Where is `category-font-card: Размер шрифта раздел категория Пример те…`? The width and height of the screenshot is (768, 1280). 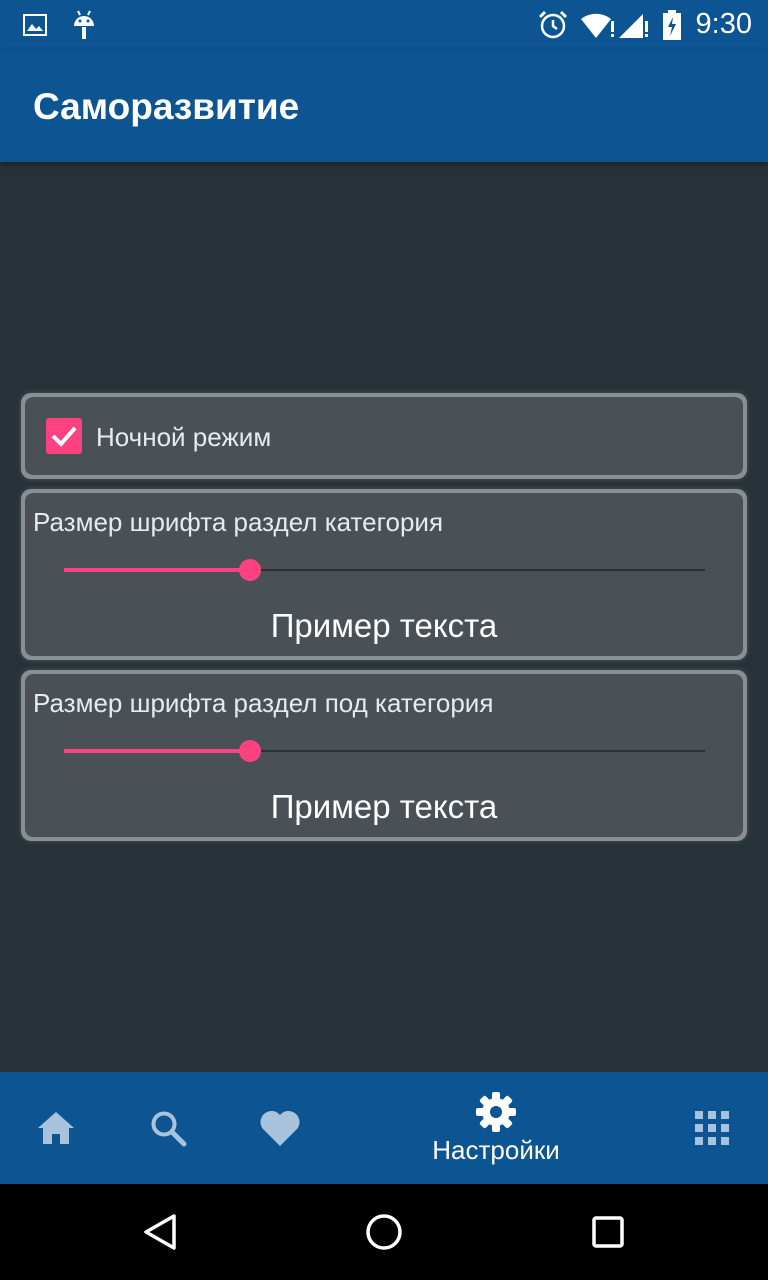
category-font-card: Размер шрифта раздел категория Пример те… is located at coordinates (384, 574).